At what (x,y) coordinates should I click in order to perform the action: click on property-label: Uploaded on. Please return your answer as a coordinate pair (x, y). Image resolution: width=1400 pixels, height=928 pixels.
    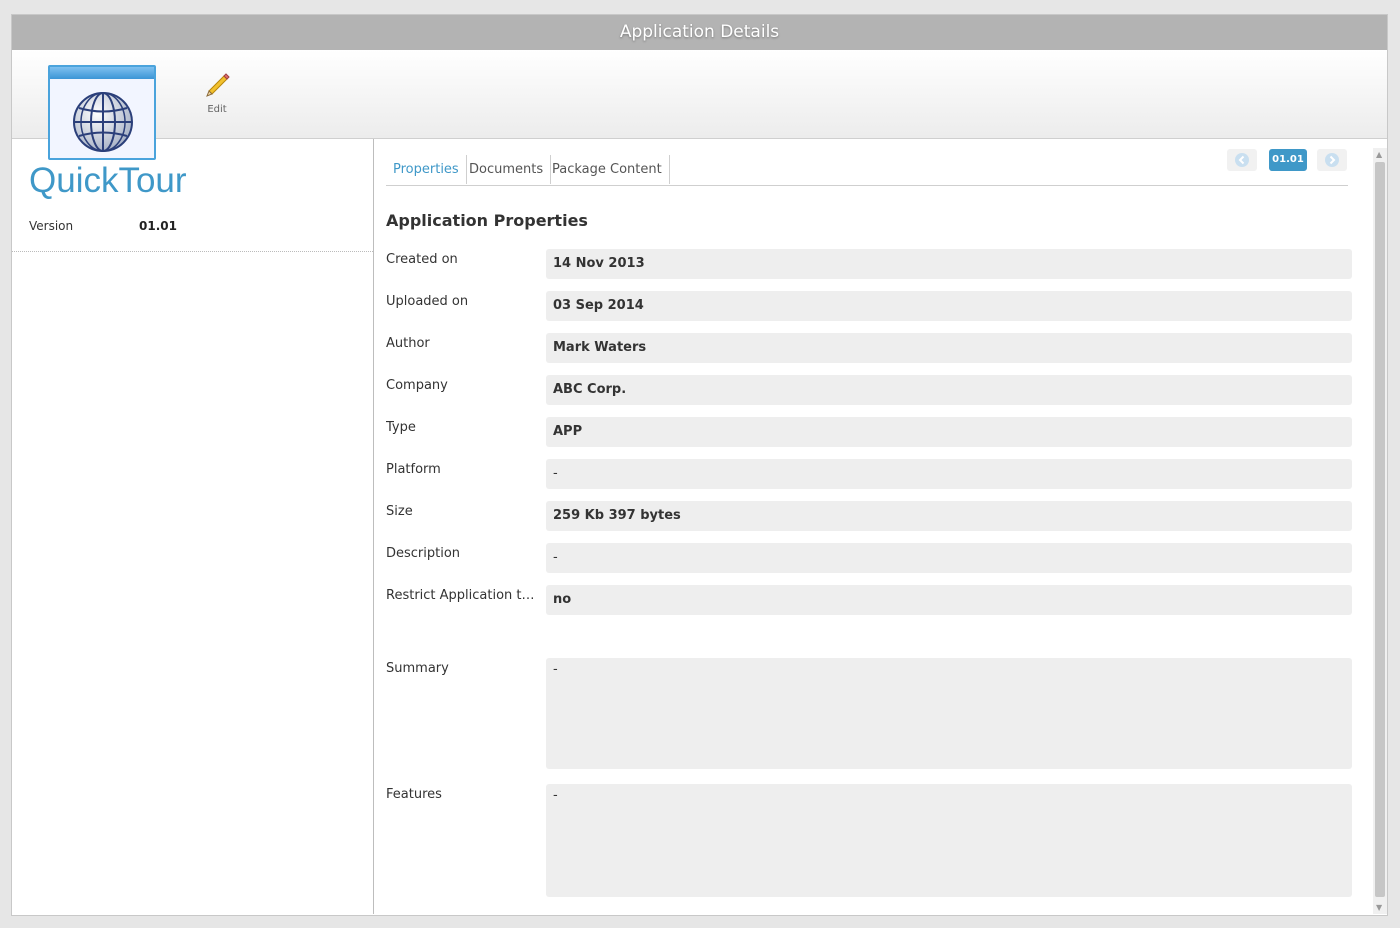
    Looking at the image, I should click on (427, 301).